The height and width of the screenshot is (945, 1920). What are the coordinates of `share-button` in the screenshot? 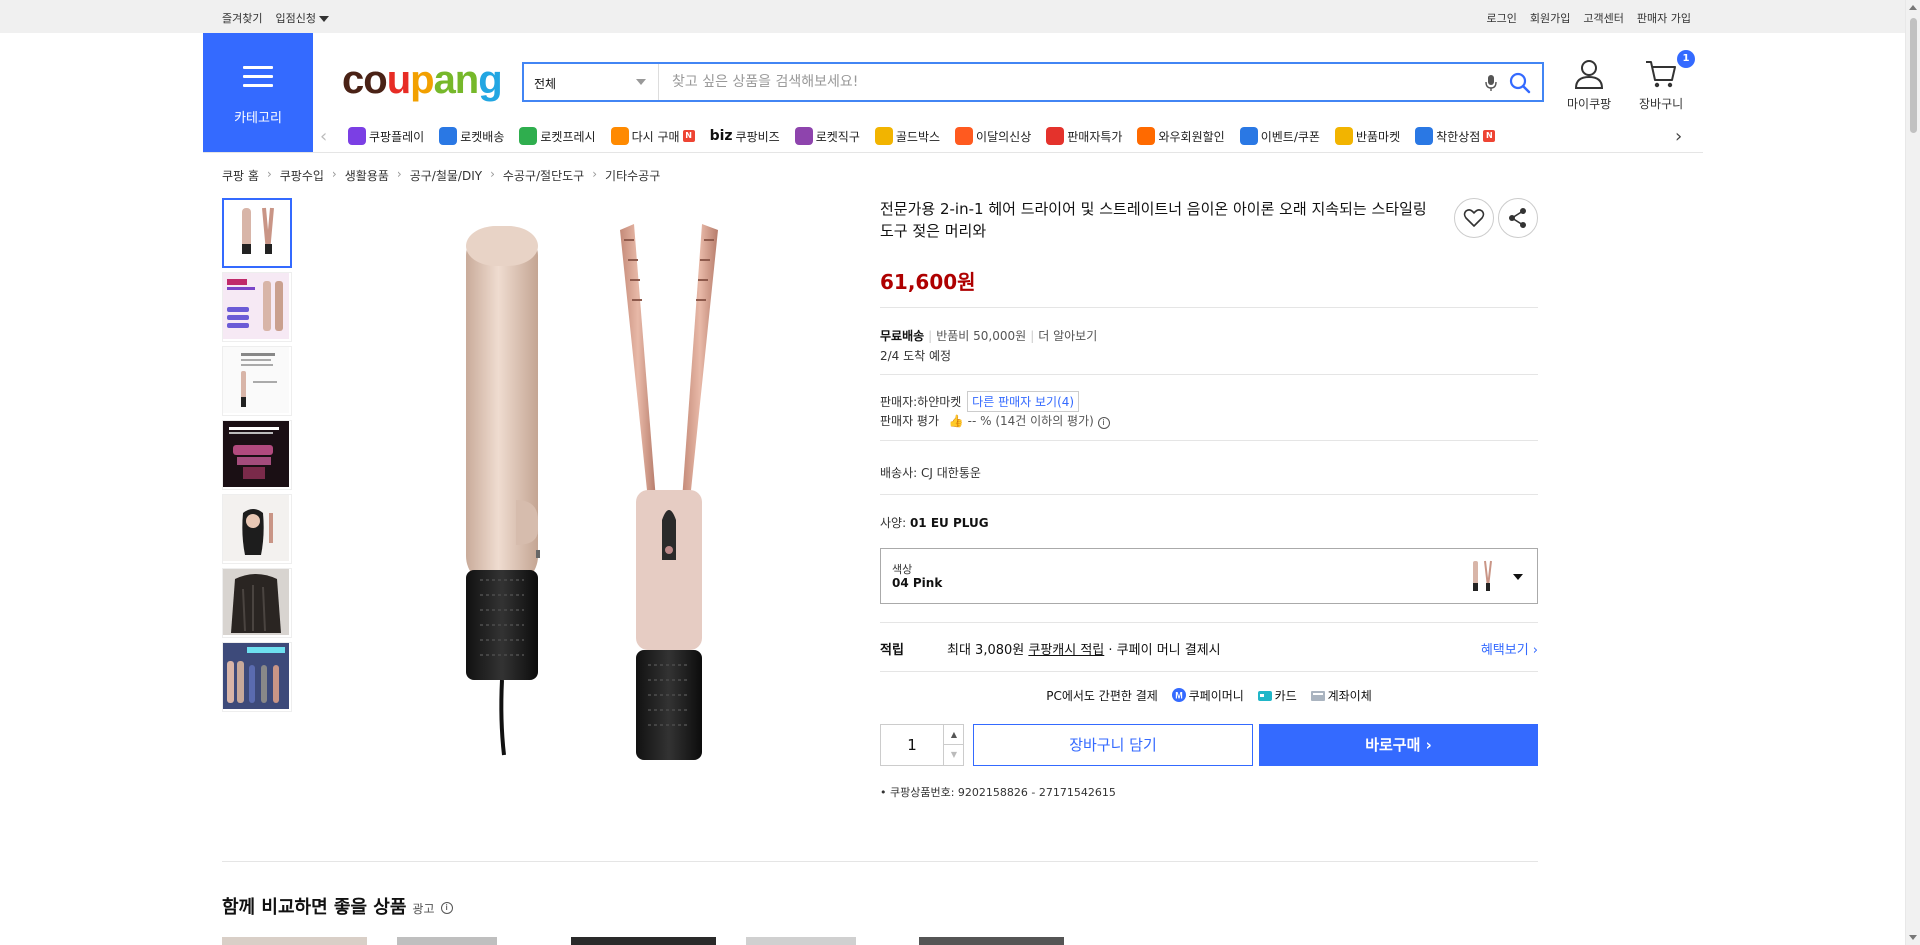 It's located at (1518, 218).